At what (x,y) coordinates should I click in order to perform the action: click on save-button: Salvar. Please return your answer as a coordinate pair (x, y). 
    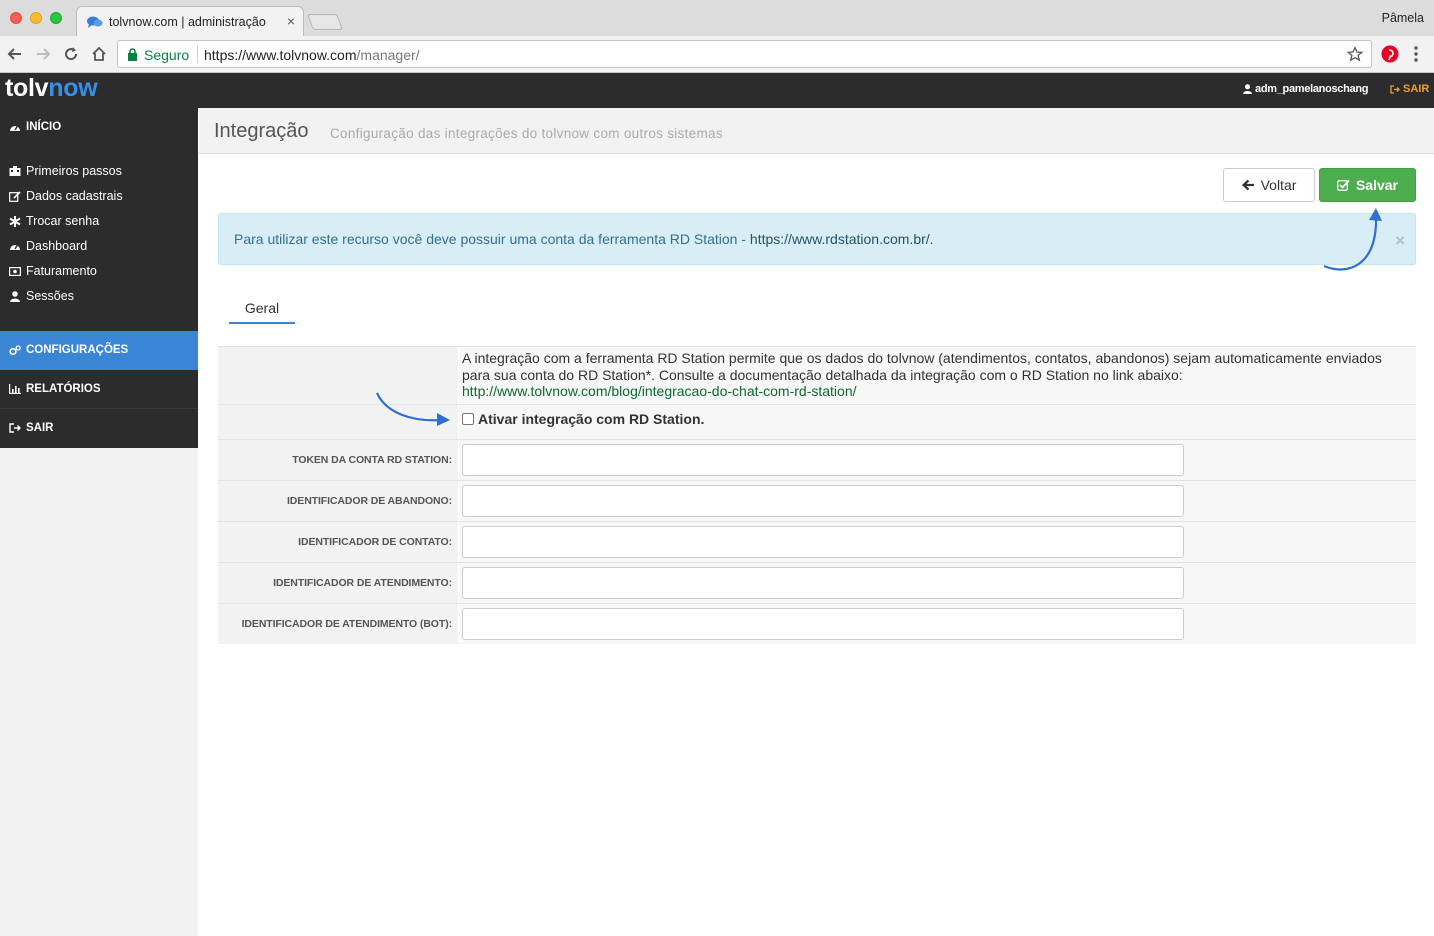
    Looking at the image, I should click on (1367, 185).